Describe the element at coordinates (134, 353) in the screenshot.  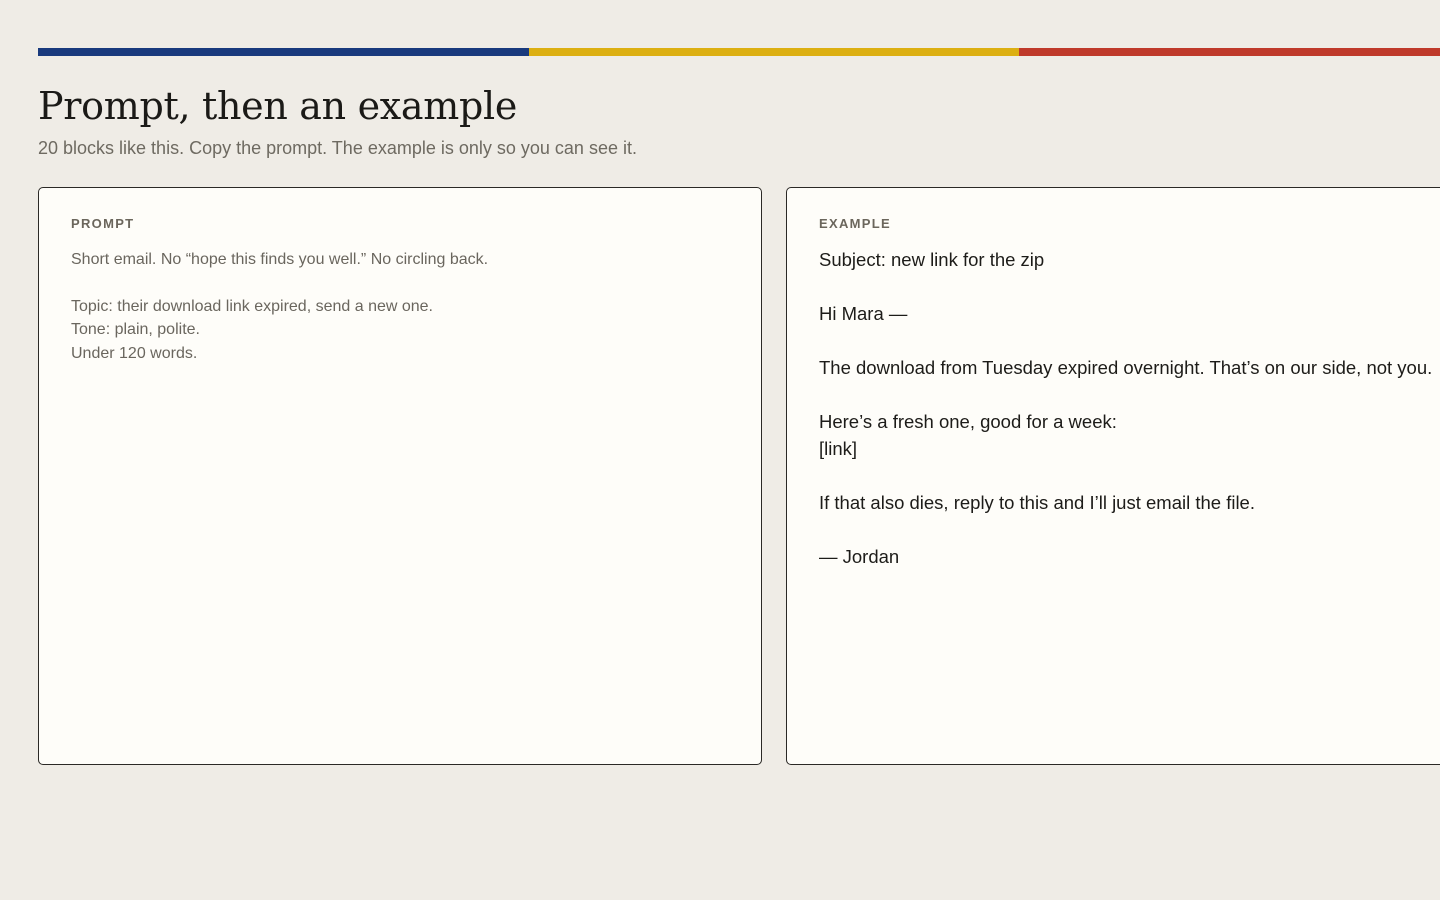
I see `prompt-line: Under 120 words.` at that location.